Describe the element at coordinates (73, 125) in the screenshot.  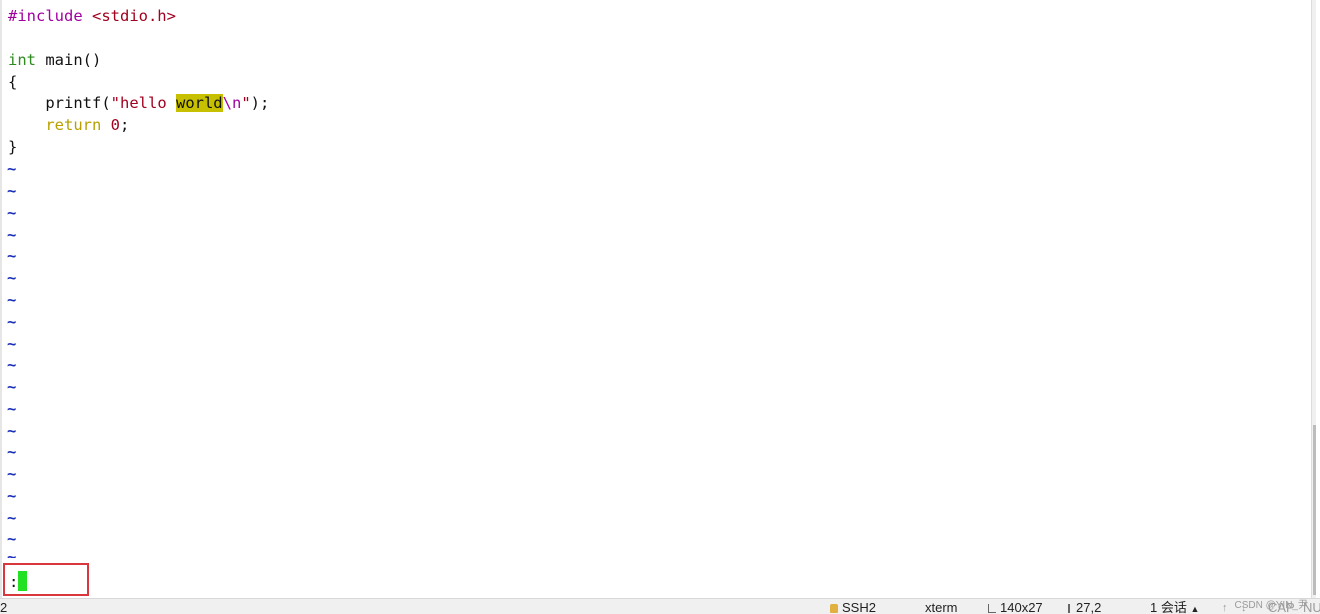
I see `keyword-return: return` at that location.